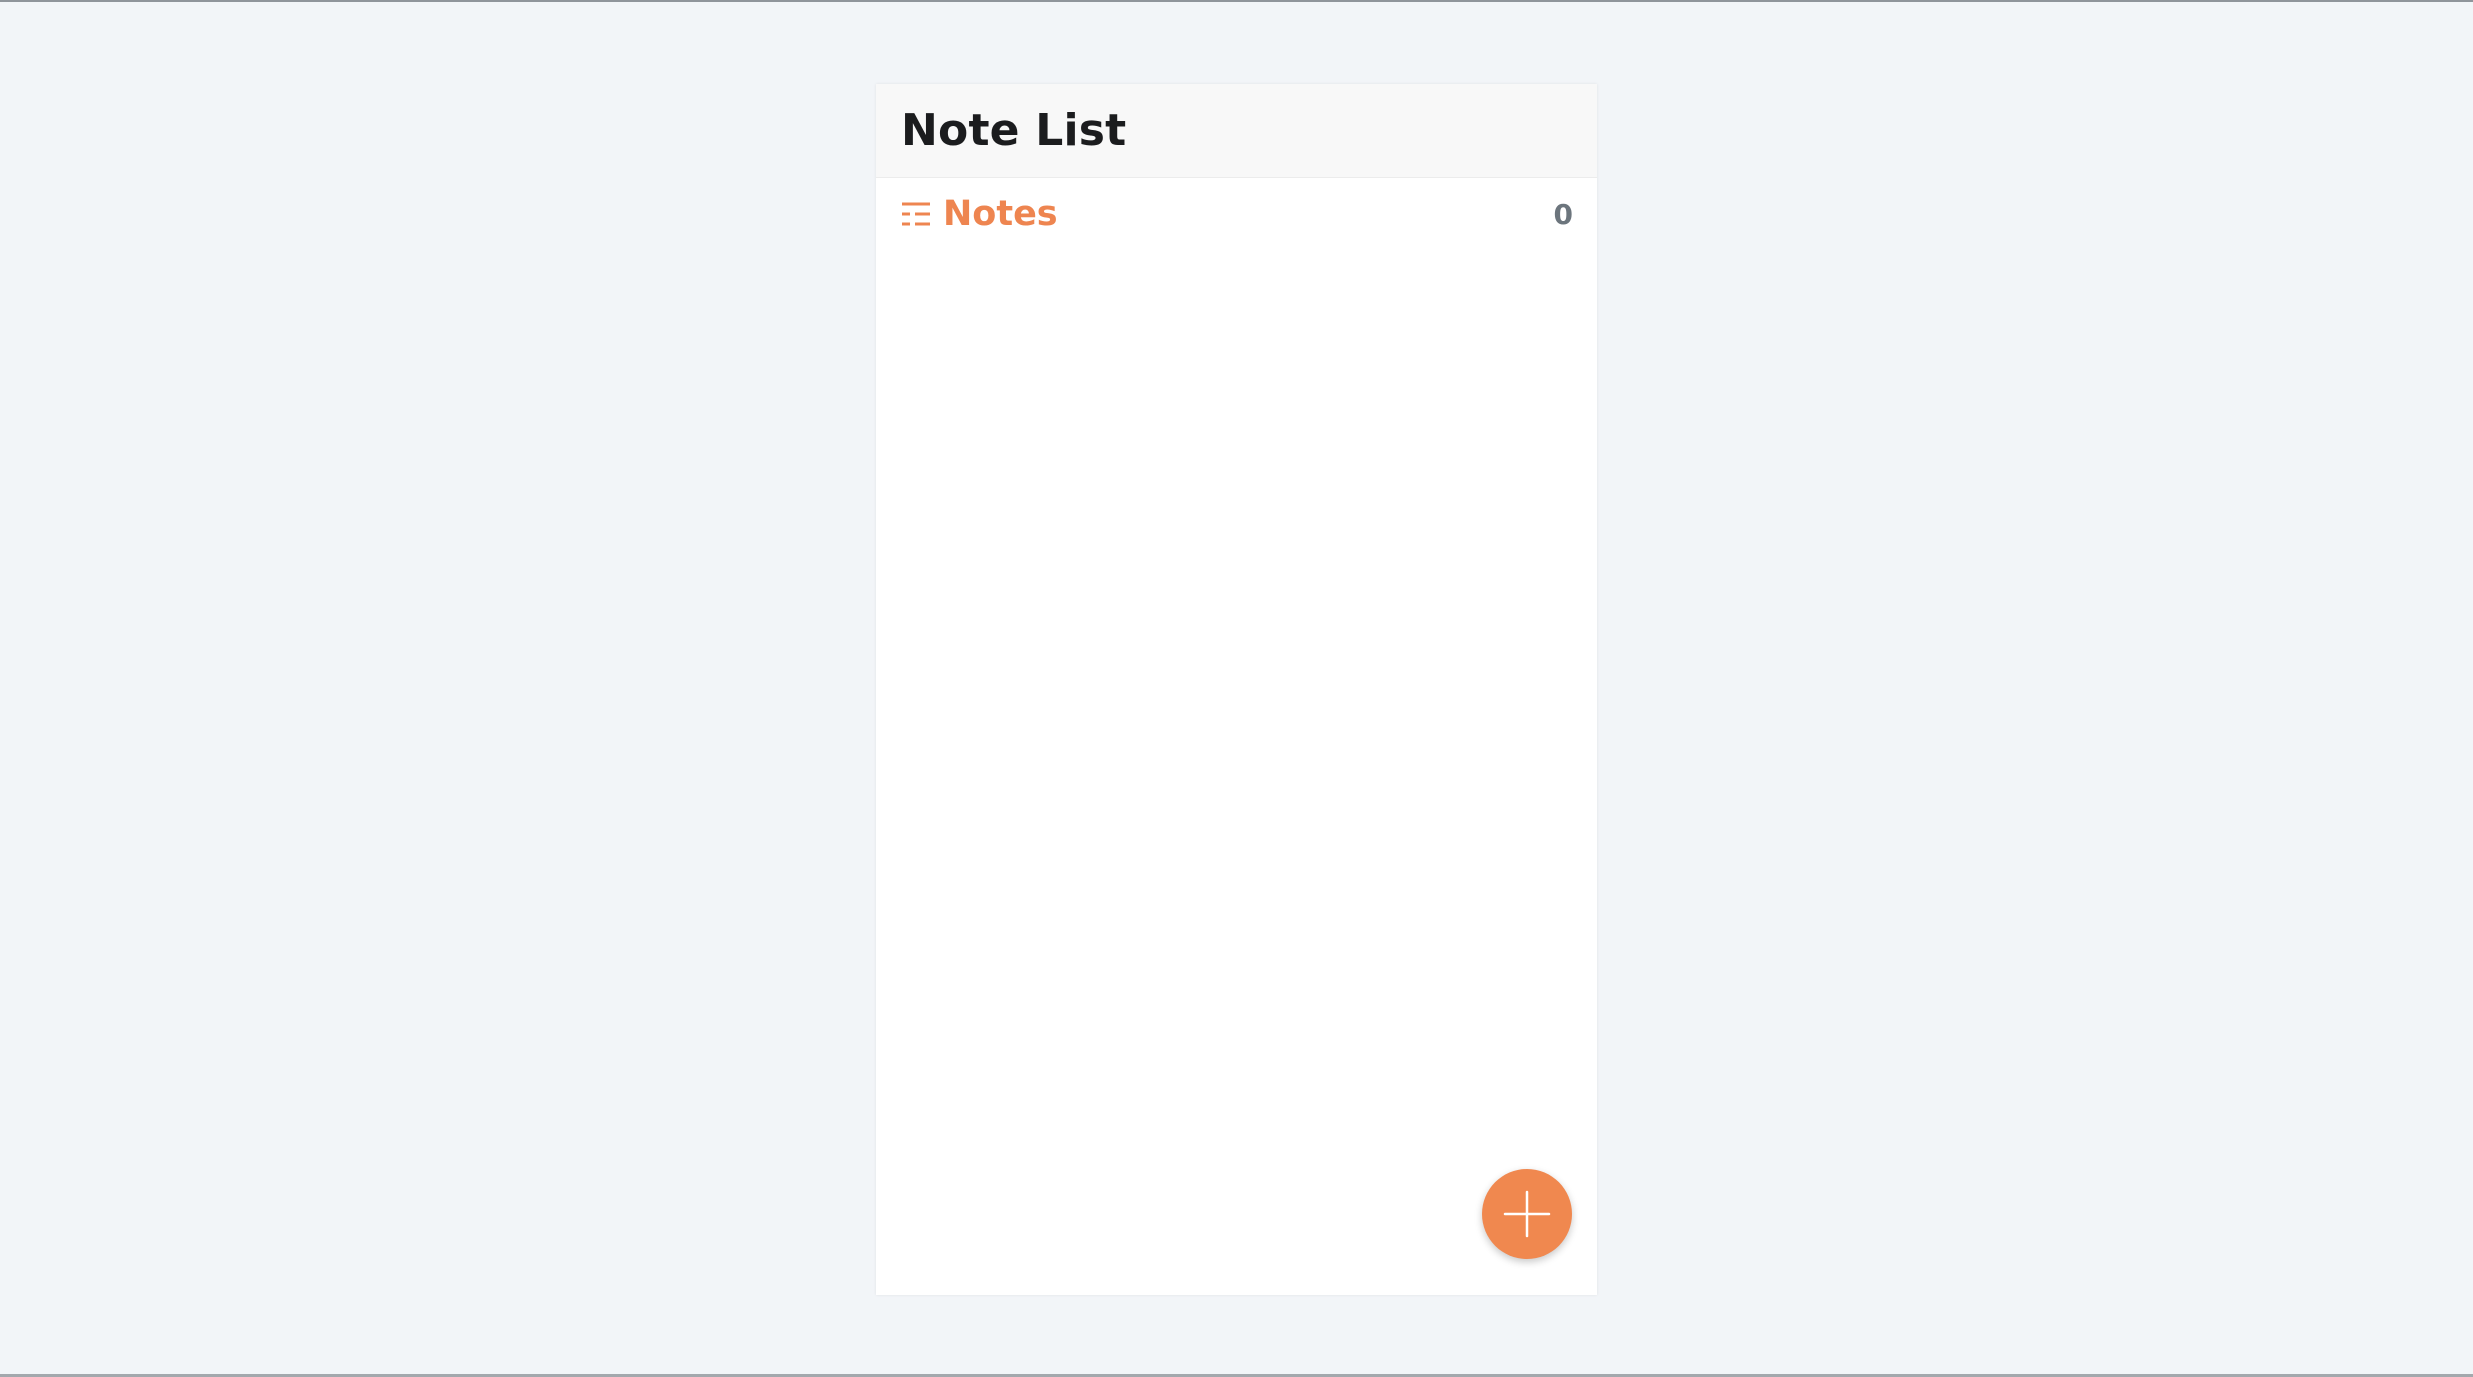 The height and width of the screenshot is (1377, 2473). I want to click on notes-category-label: Notes, so click(1000, 214).